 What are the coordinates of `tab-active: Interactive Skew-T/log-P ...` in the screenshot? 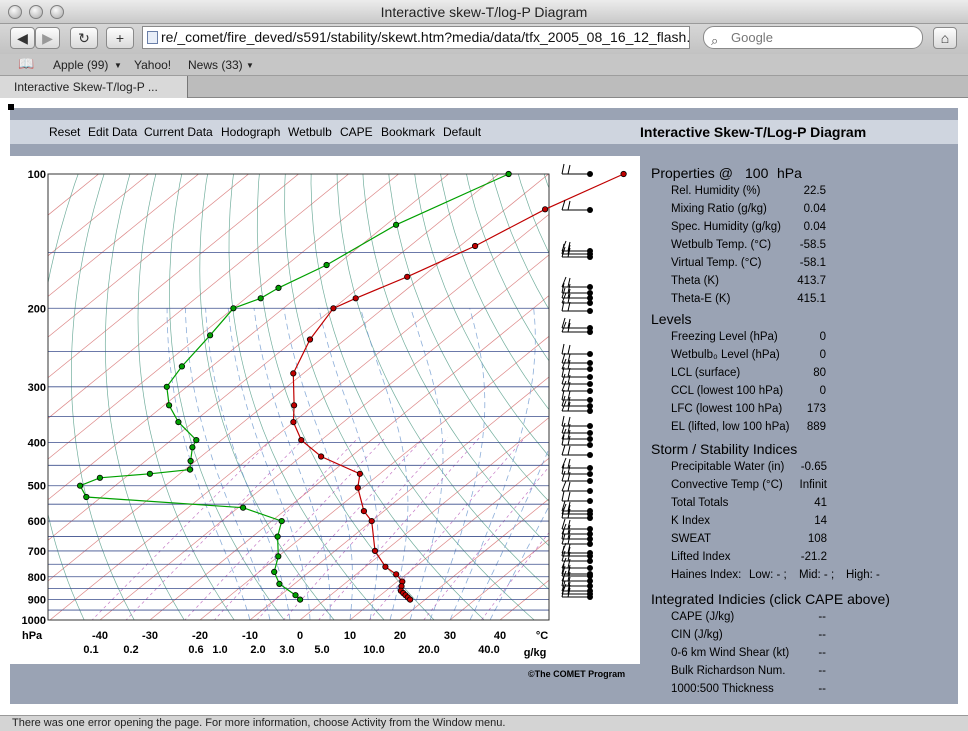 It's located at (94, 87).